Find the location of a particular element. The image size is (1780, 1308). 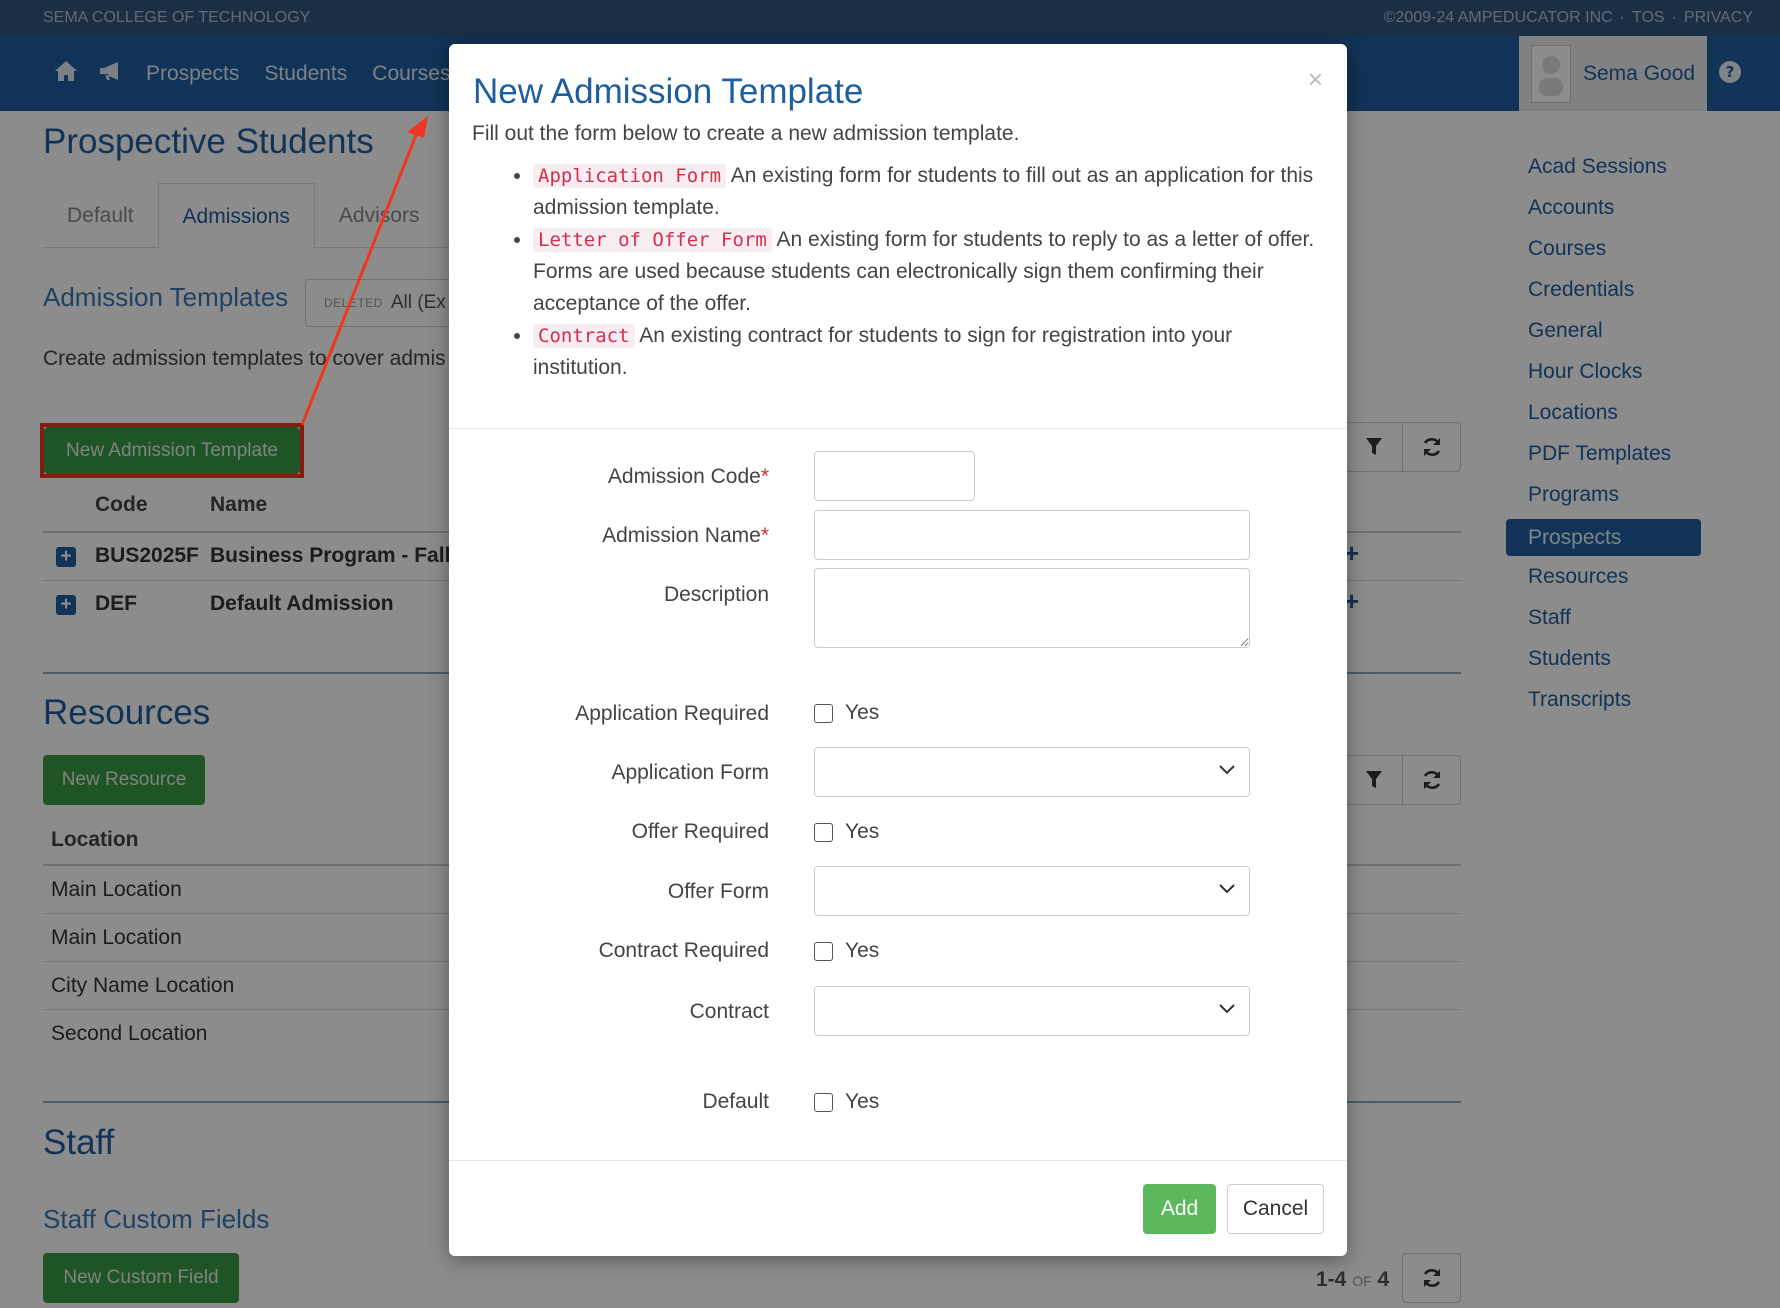

contract-label: Contract is located at coordinates (729, 1011).